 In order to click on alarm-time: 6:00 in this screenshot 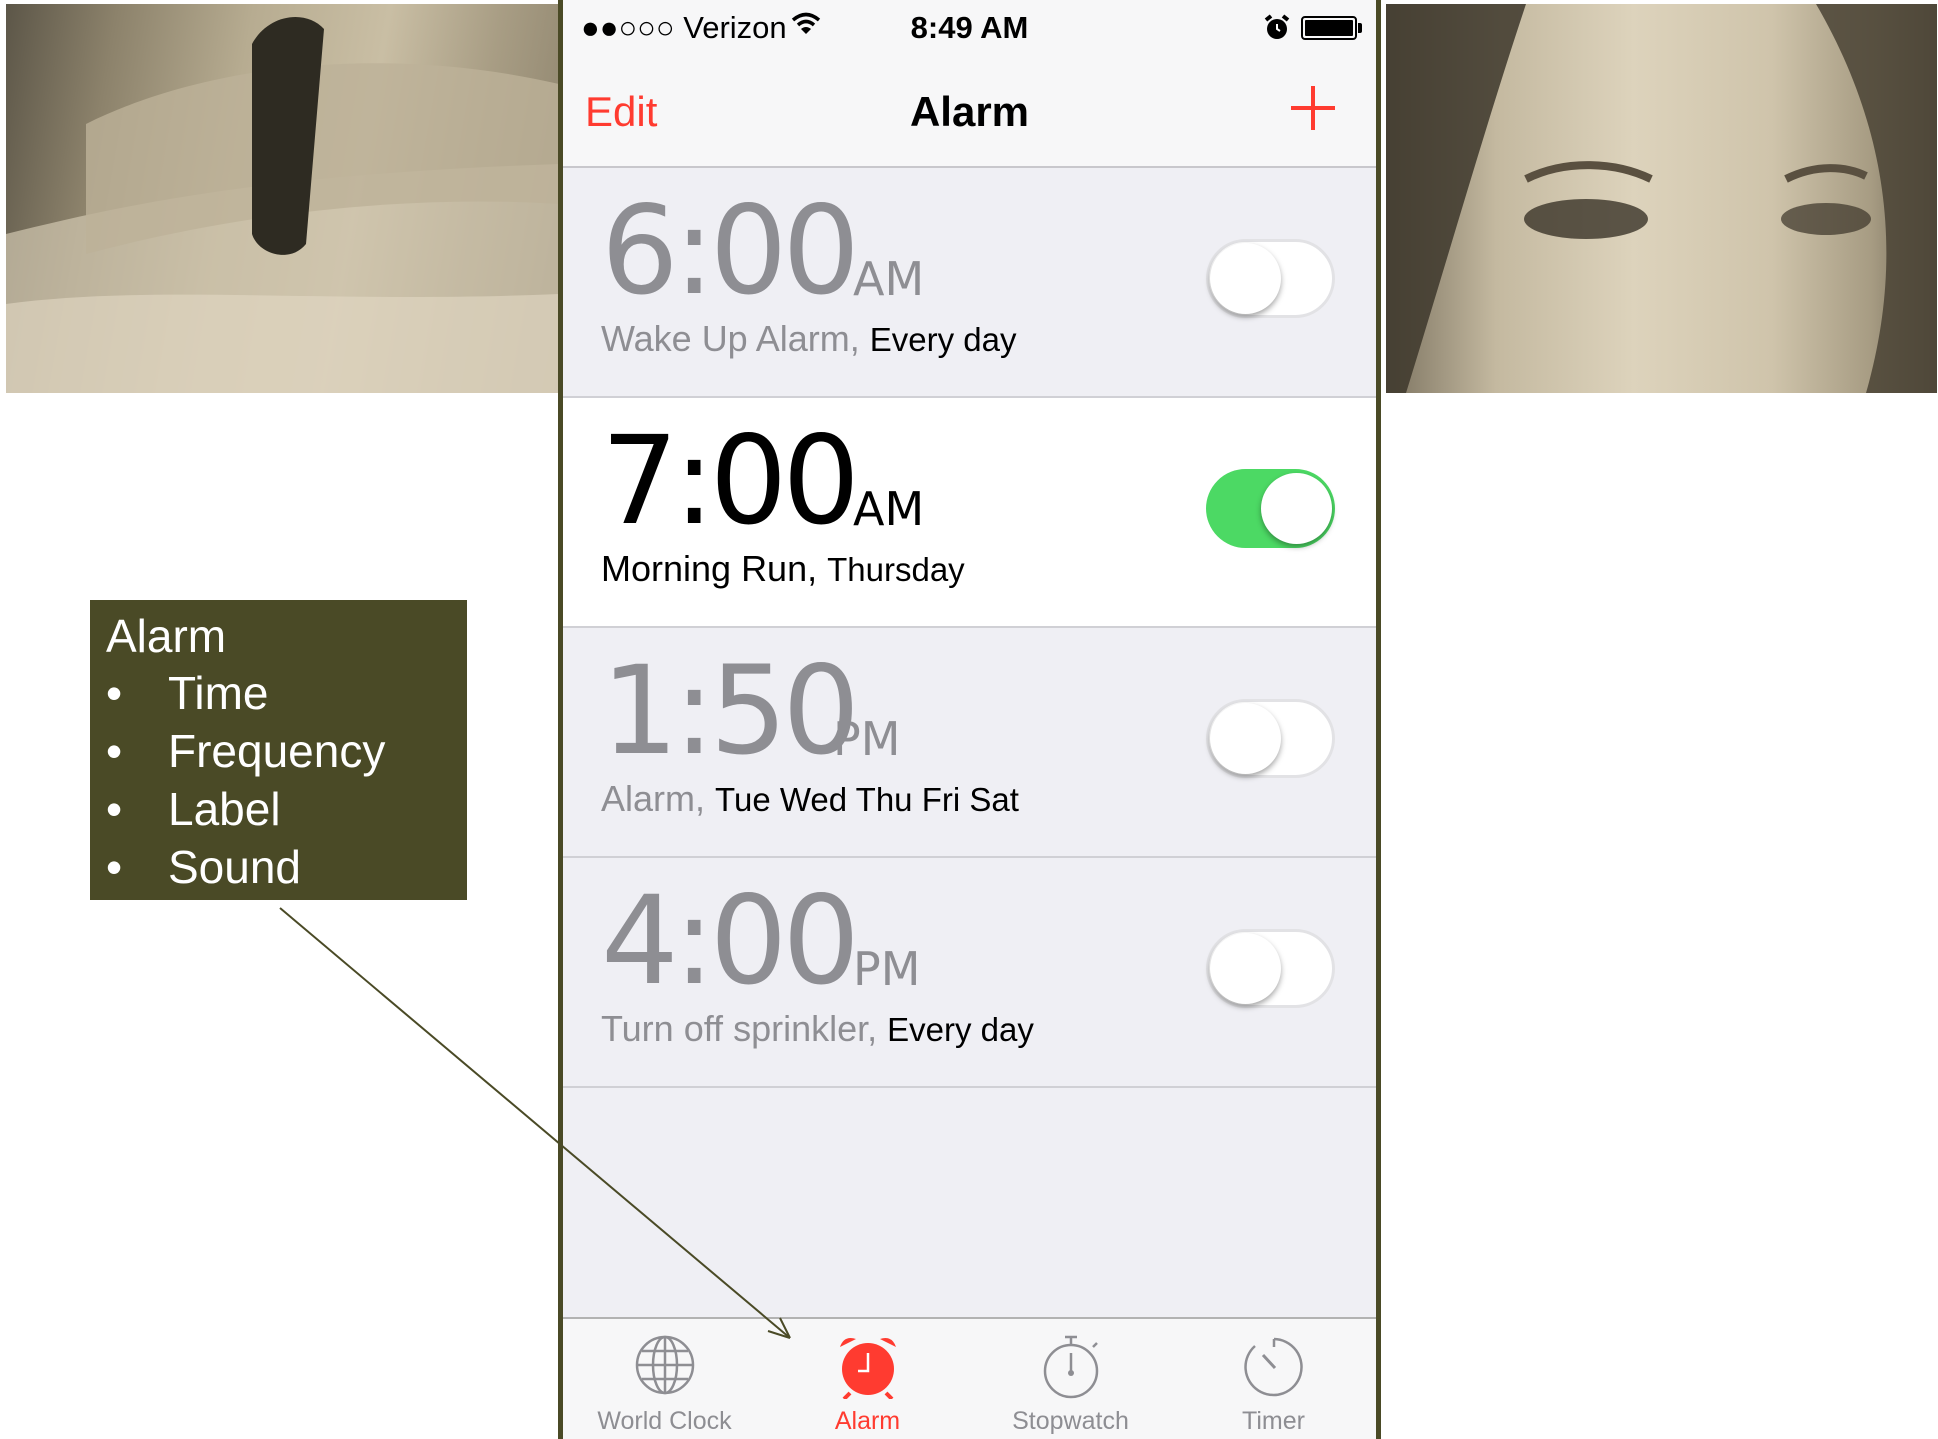, I will do `click(730, 251)`.